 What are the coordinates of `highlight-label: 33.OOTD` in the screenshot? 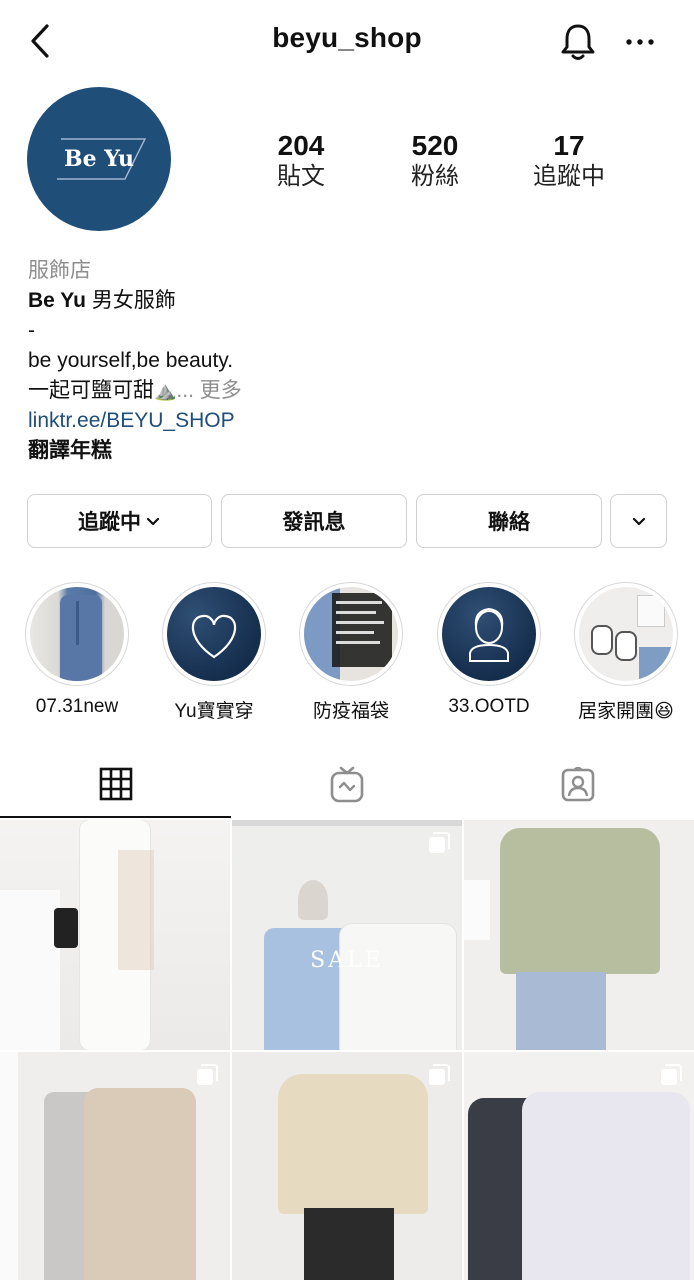 It's located at (489, 706).